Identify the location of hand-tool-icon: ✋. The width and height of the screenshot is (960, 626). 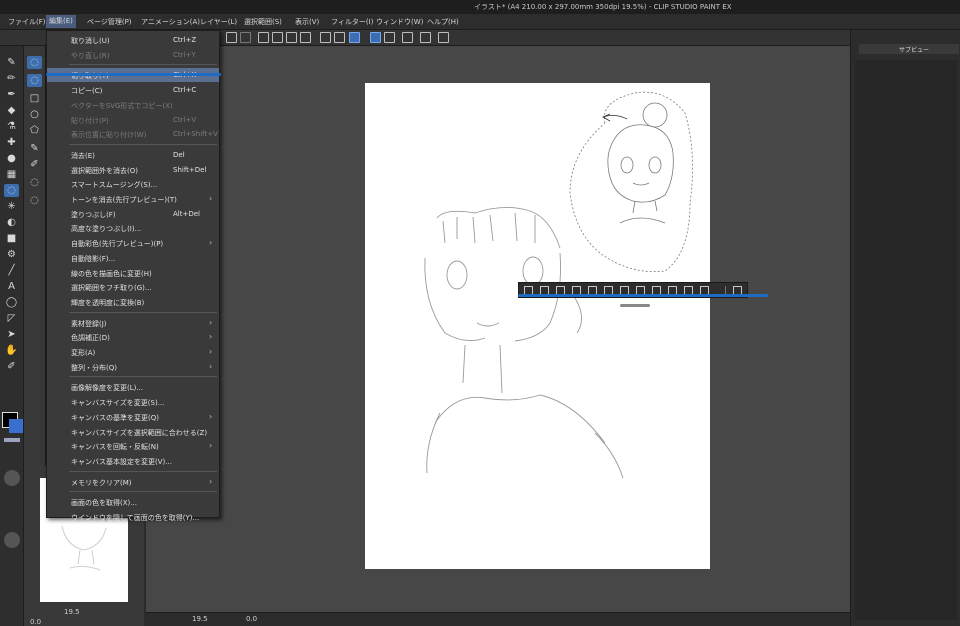
(11, 350).